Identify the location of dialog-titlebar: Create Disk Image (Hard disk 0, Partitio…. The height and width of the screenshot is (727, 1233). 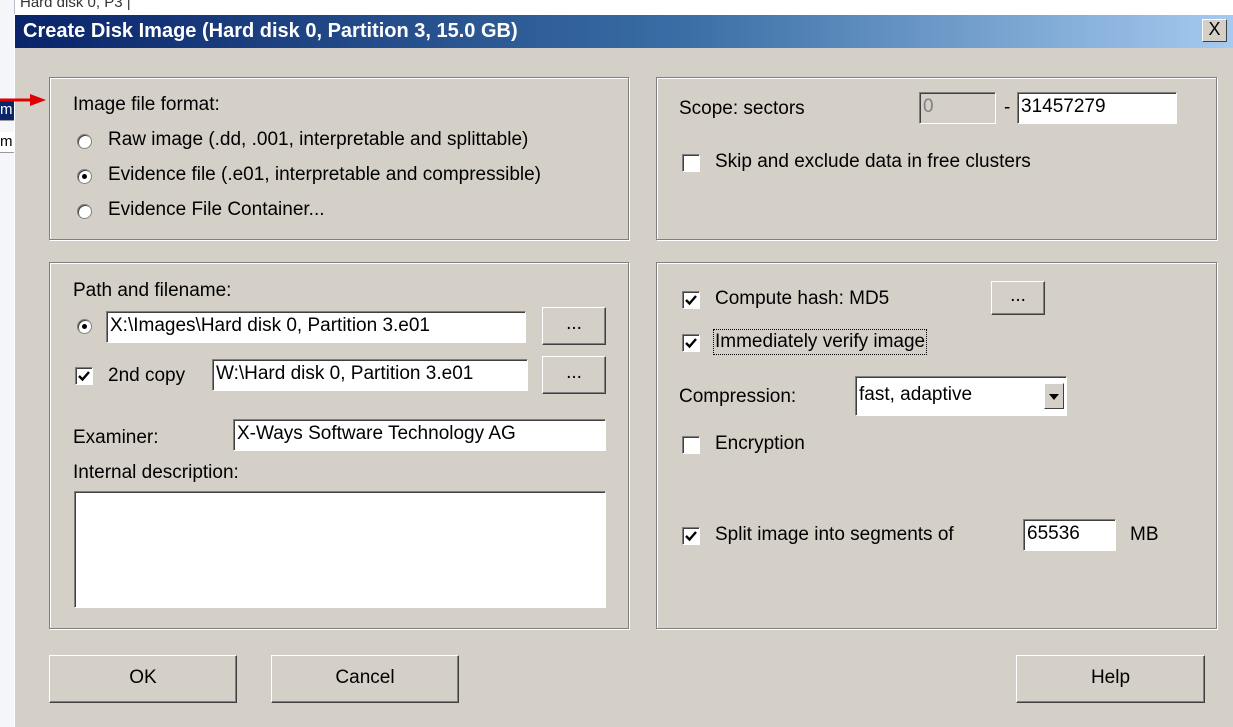
(624, 31).